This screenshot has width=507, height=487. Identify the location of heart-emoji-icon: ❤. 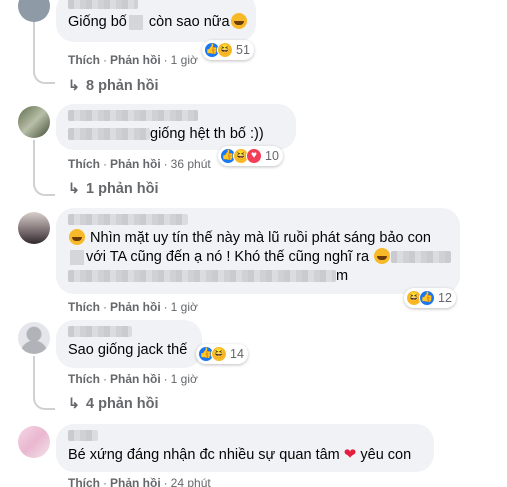
(350, 454).